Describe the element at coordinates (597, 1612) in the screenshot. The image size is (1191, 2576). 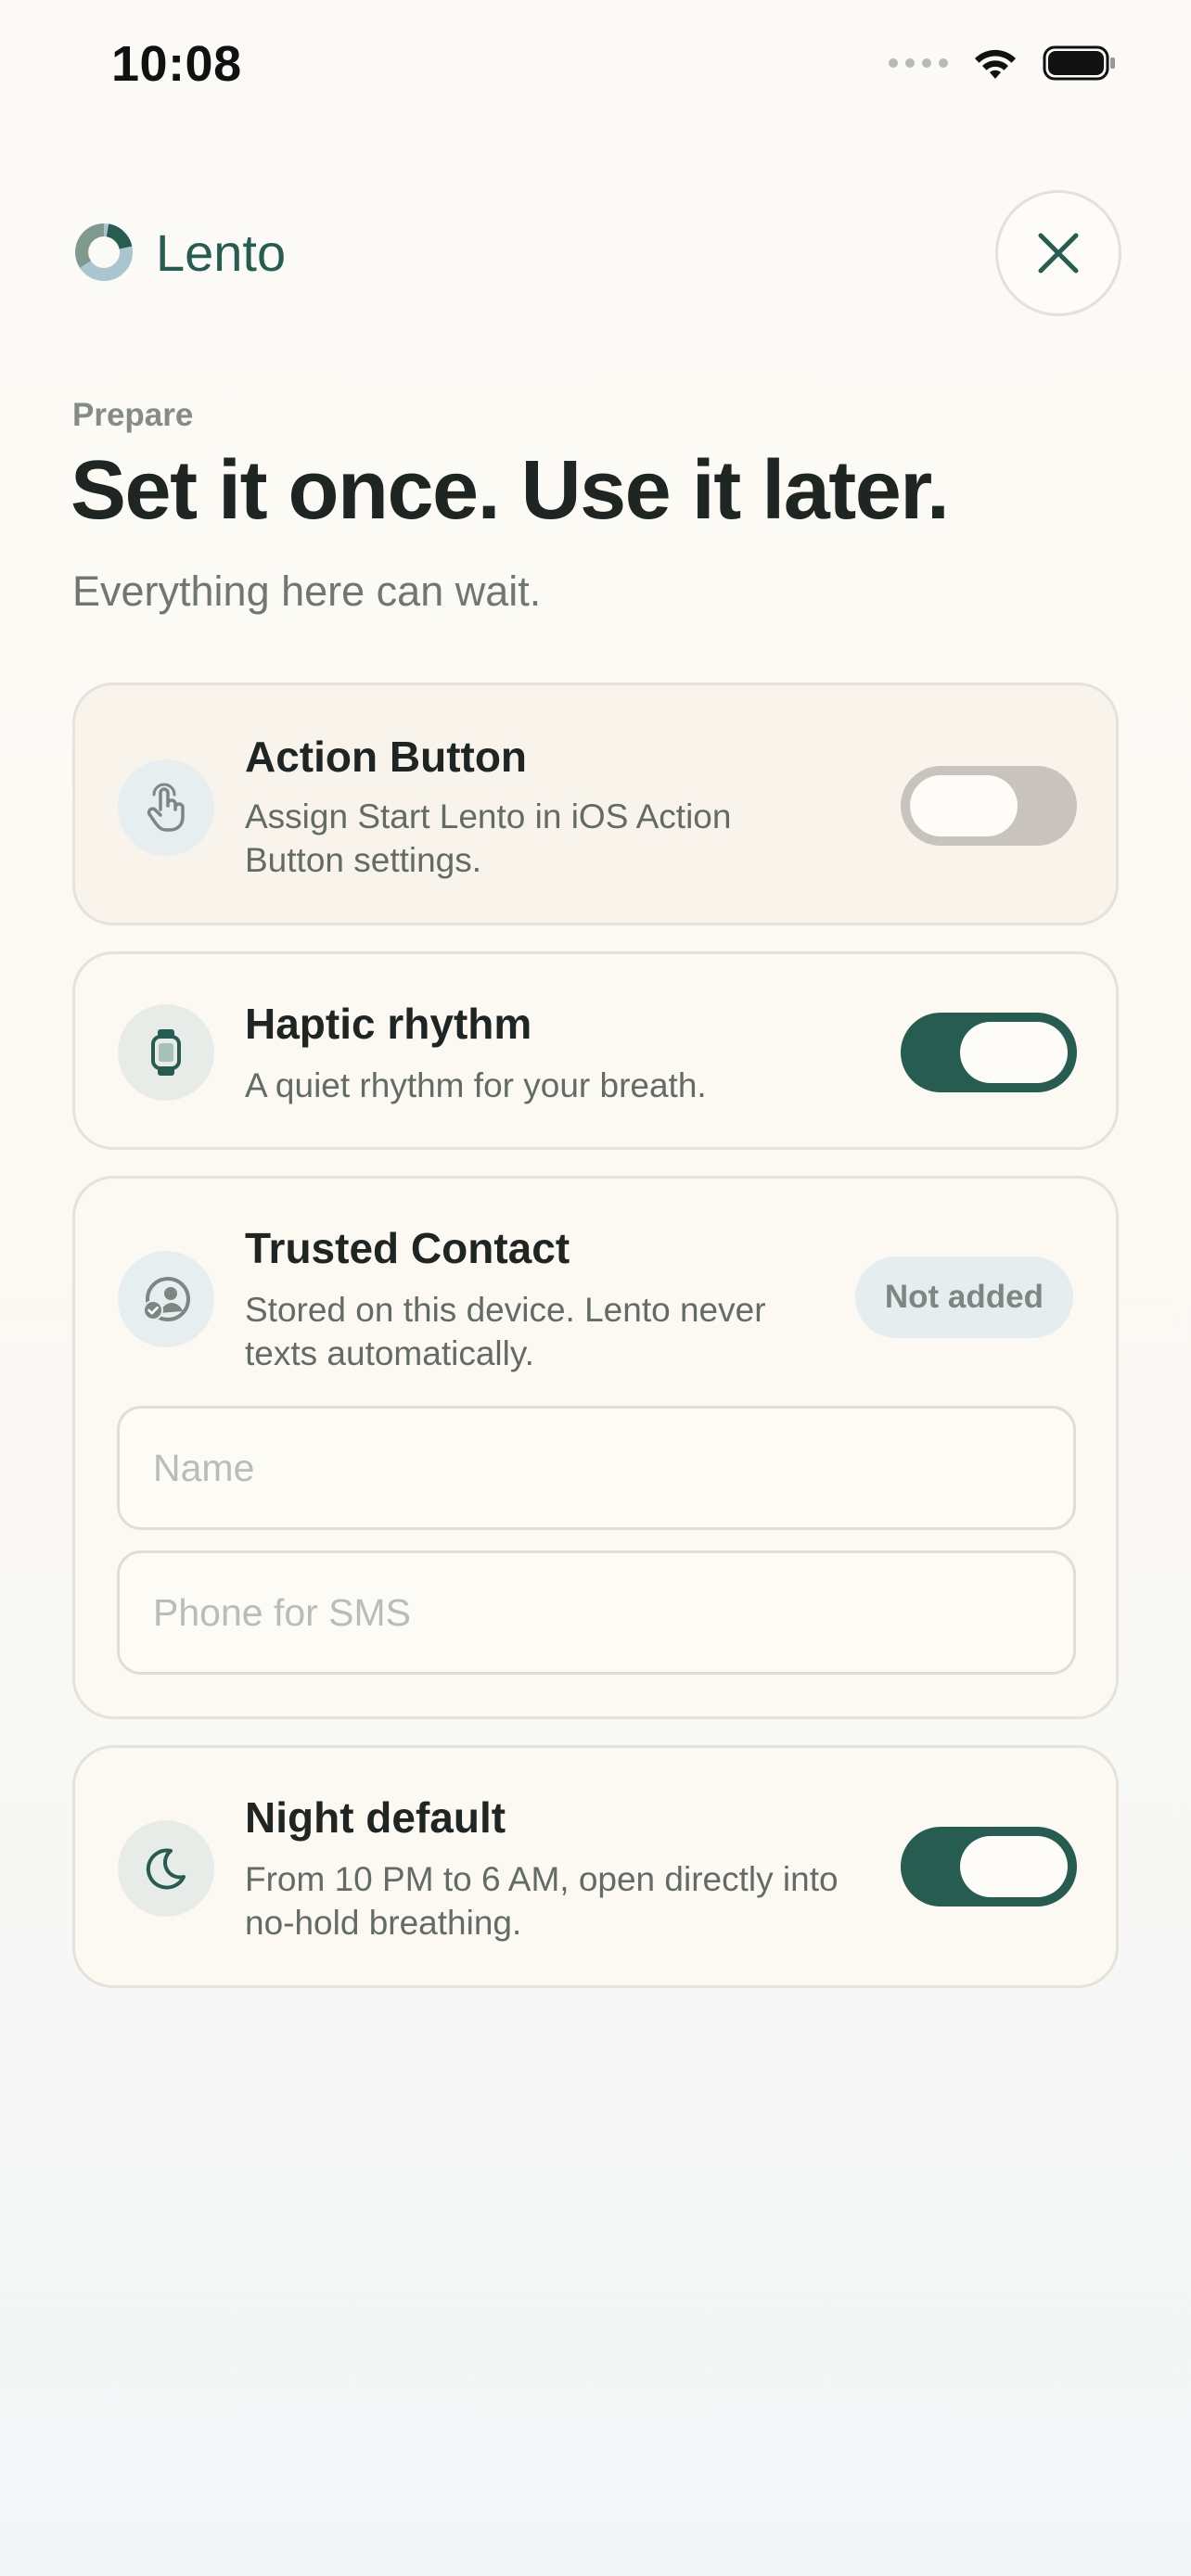
I see `contact-phone-input` at that location.